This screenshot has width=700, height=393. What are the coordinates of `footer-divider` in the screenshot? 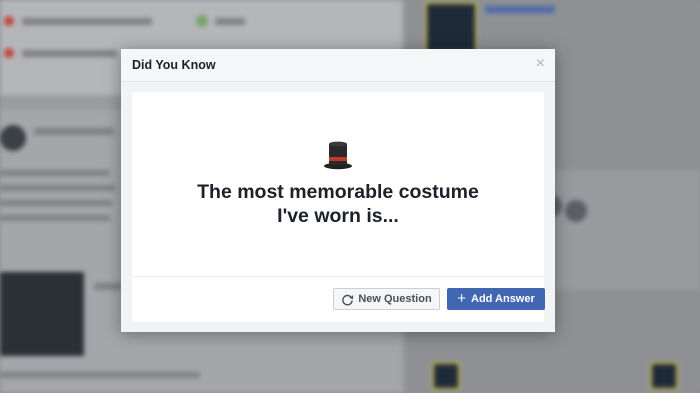 It's located at (338, 276).